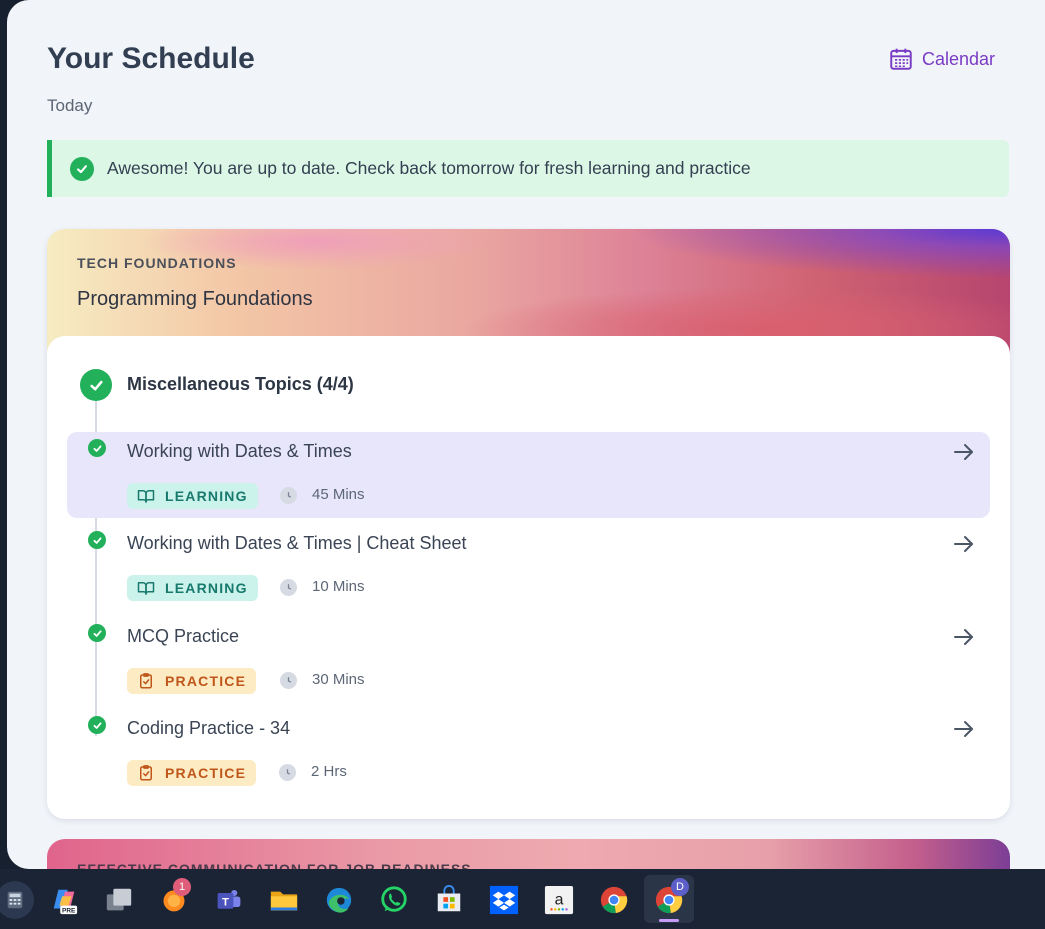  Describe the element at coordinates (329, 771) in the screenshot. I see `item-duration: 2 Hrs` at that location.